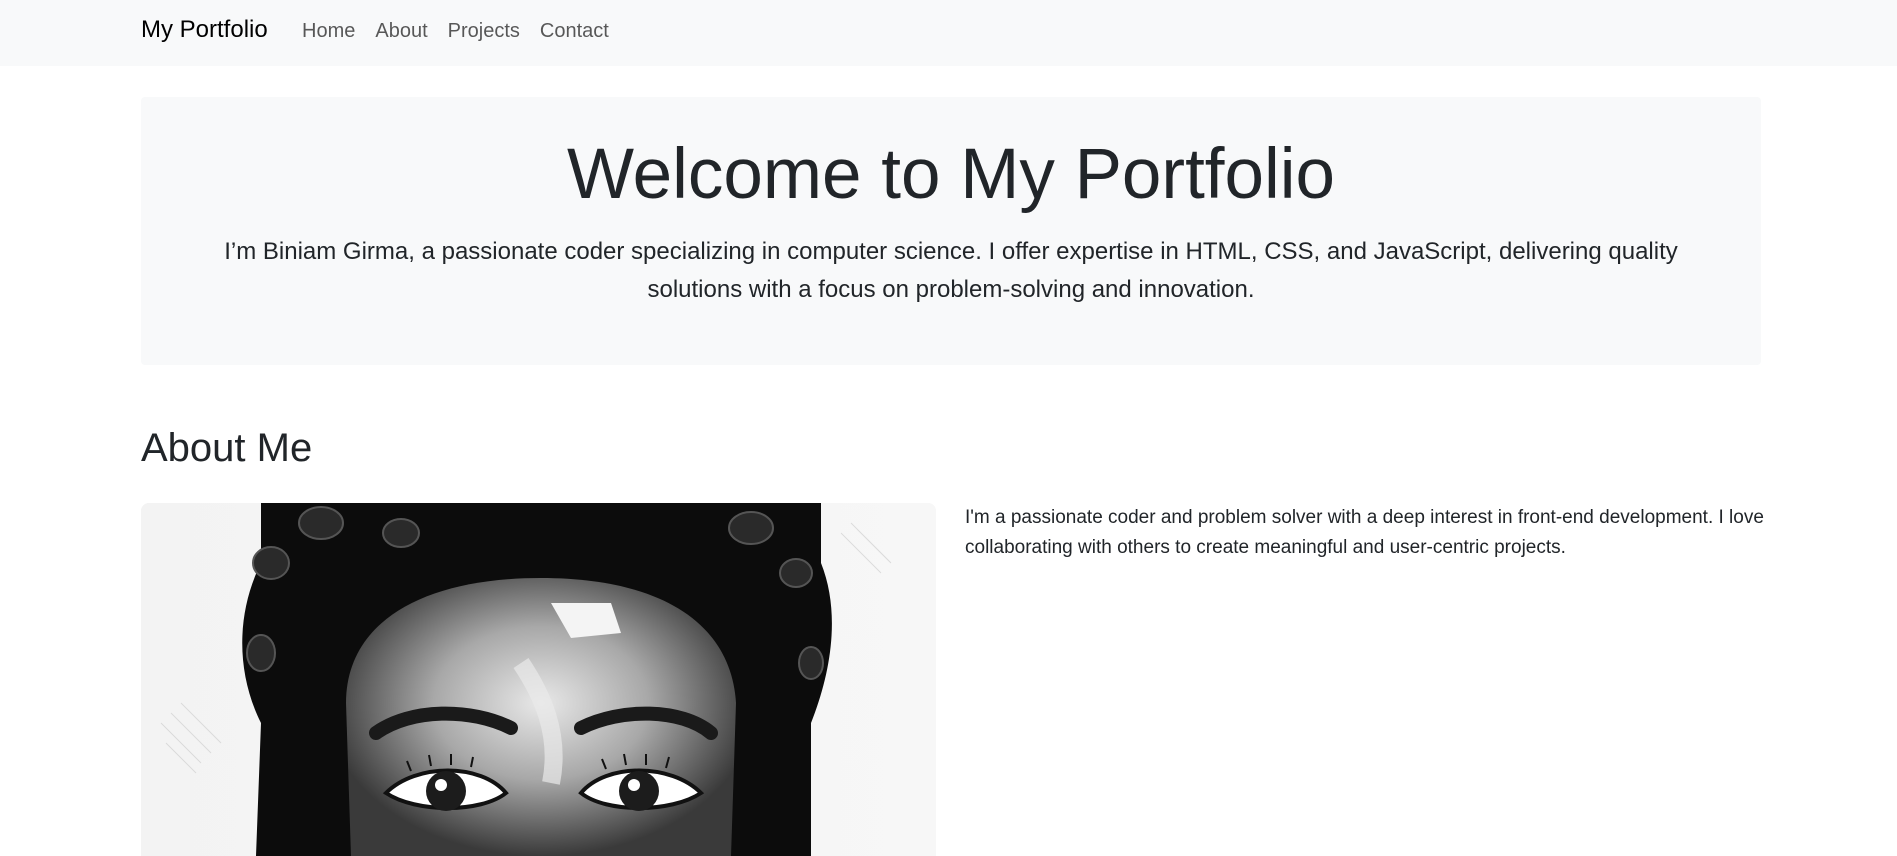 The height and width of the screenshot is (856, 1897). I want to click on nav-link-contact: Contact, so click(574, 31).